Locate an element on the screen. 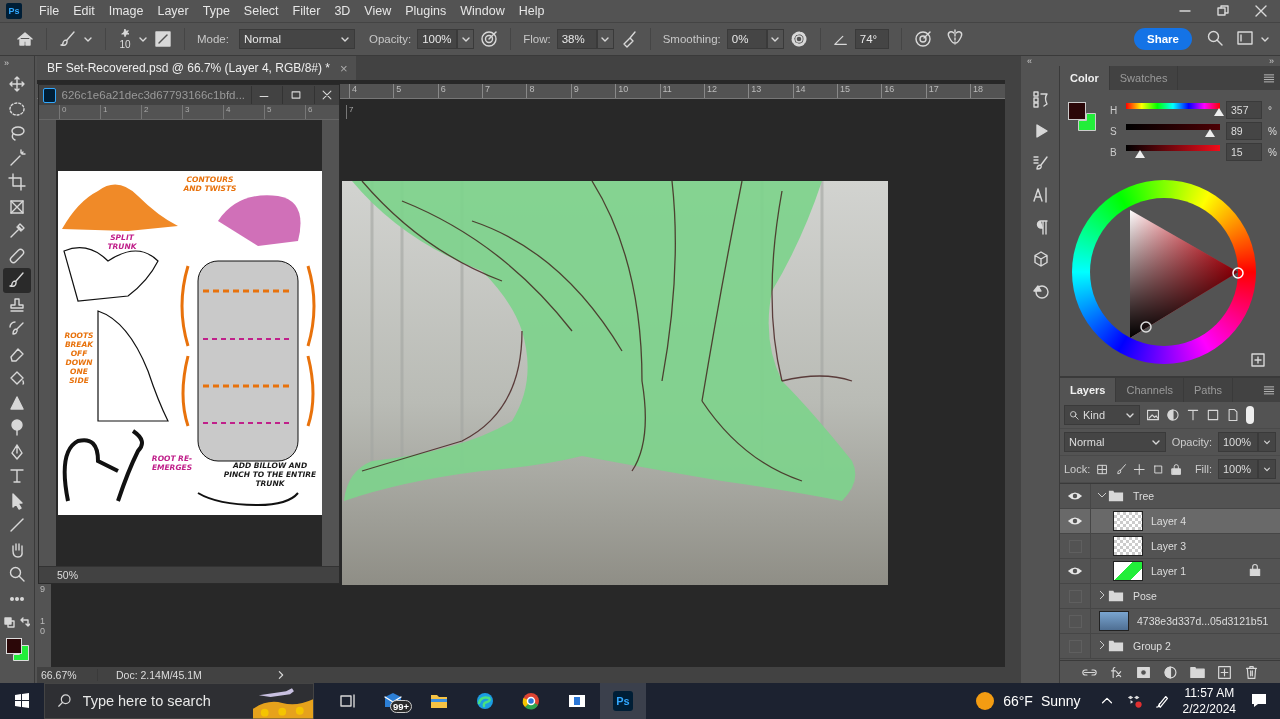 This screenshot has height=719, width=1280. layer-name: Layer 3 is located at coordinates (1215, 546).